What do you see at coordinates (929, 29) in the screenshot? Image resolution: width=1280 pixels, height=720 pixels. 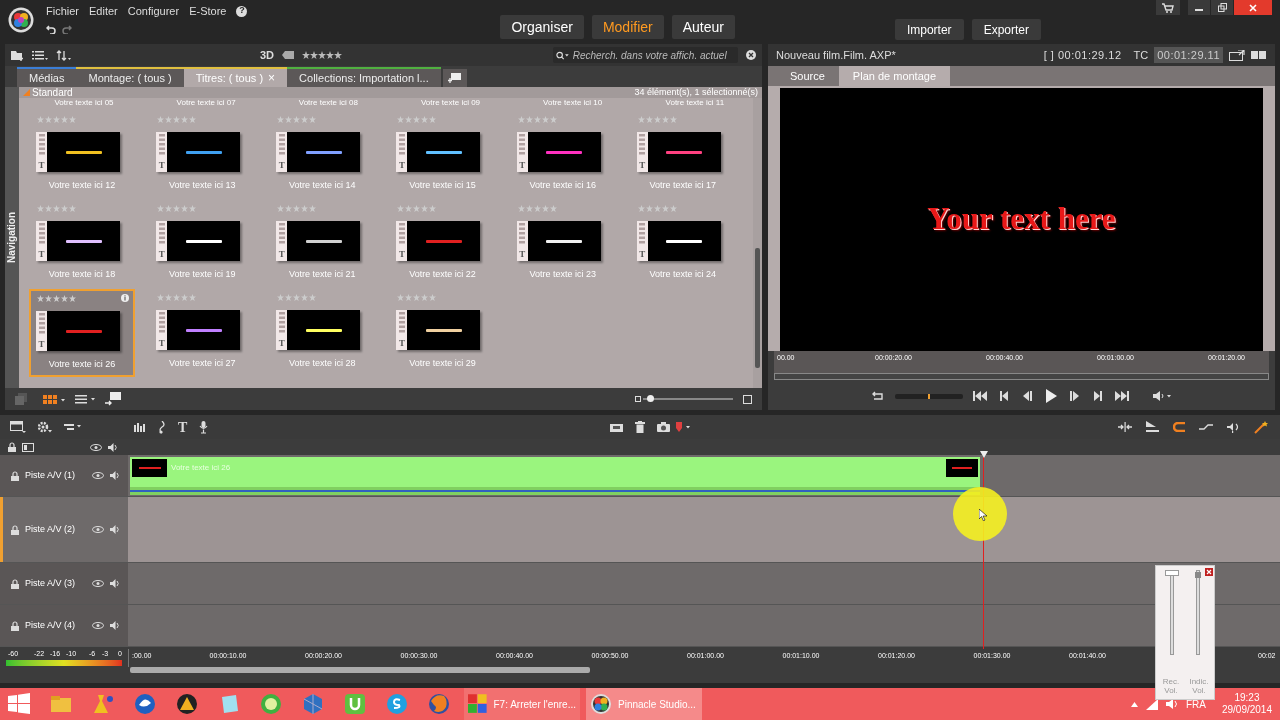 I see `action-button: Importer` at bounding box center [929, 29].